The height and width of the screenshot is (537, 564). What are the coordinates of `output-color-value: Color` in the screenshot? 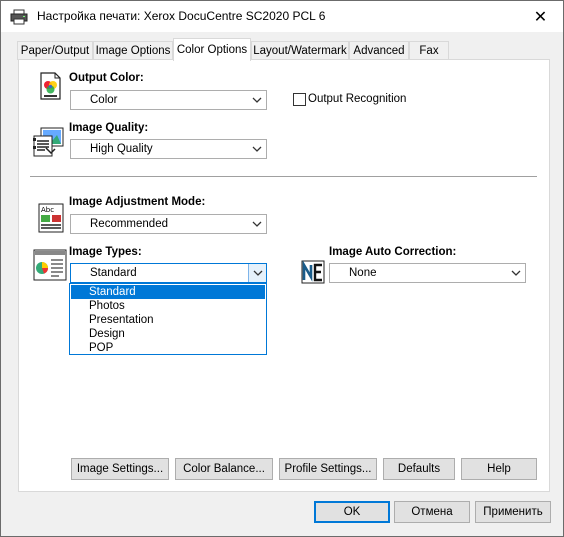 It's located at (104, 100).